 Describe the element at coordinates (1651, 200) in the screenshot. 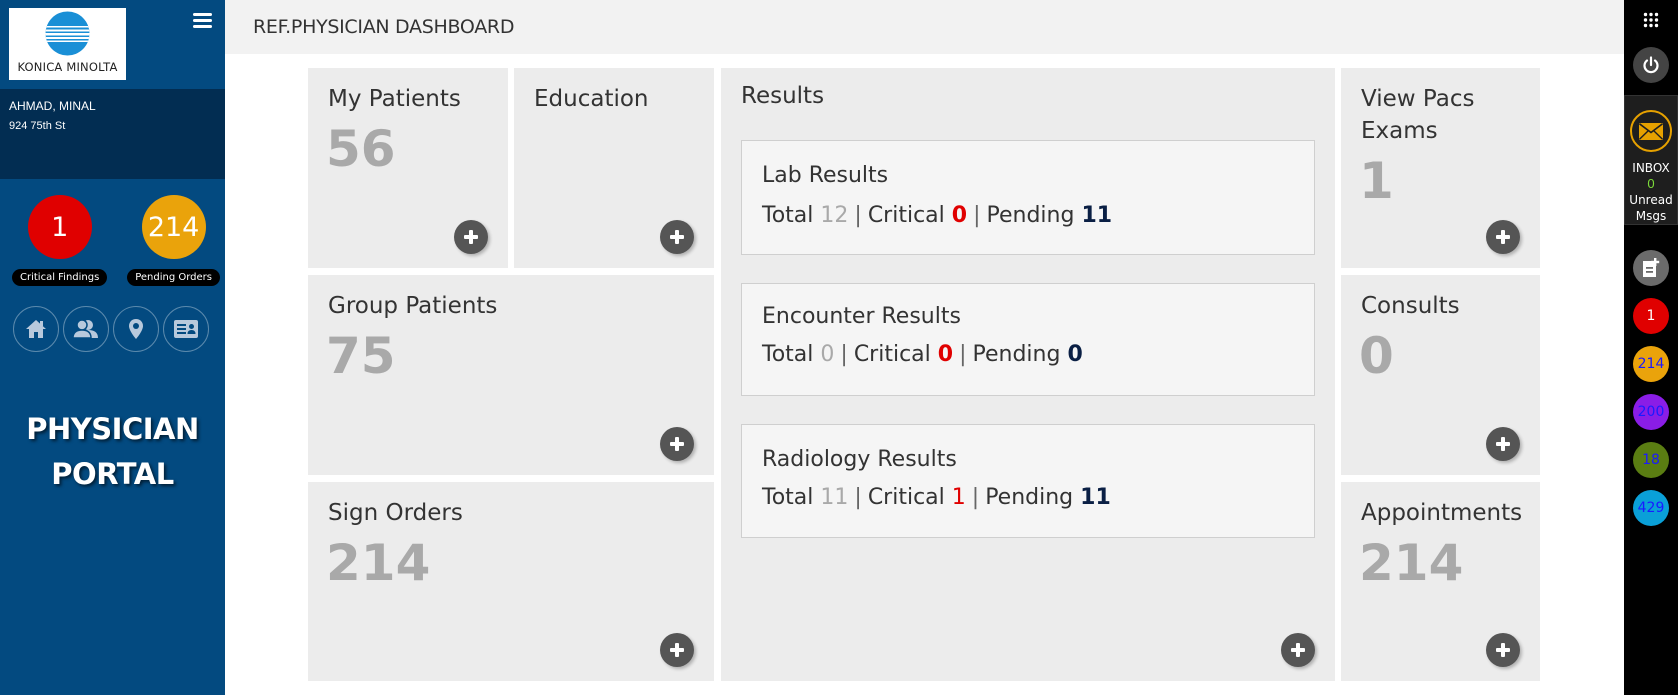

I see `inbox-unread-label-1: Unread` at that location.